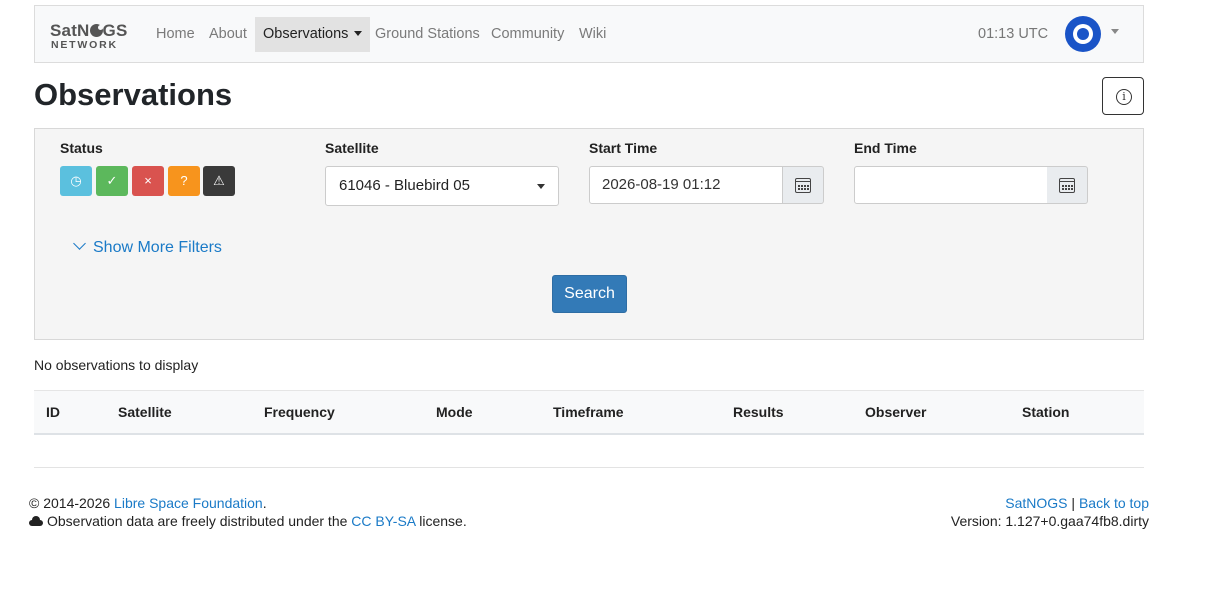 This screenshot has height=592, width=1208. I want to click on status-unknown-button: ?, so click(184, 181).